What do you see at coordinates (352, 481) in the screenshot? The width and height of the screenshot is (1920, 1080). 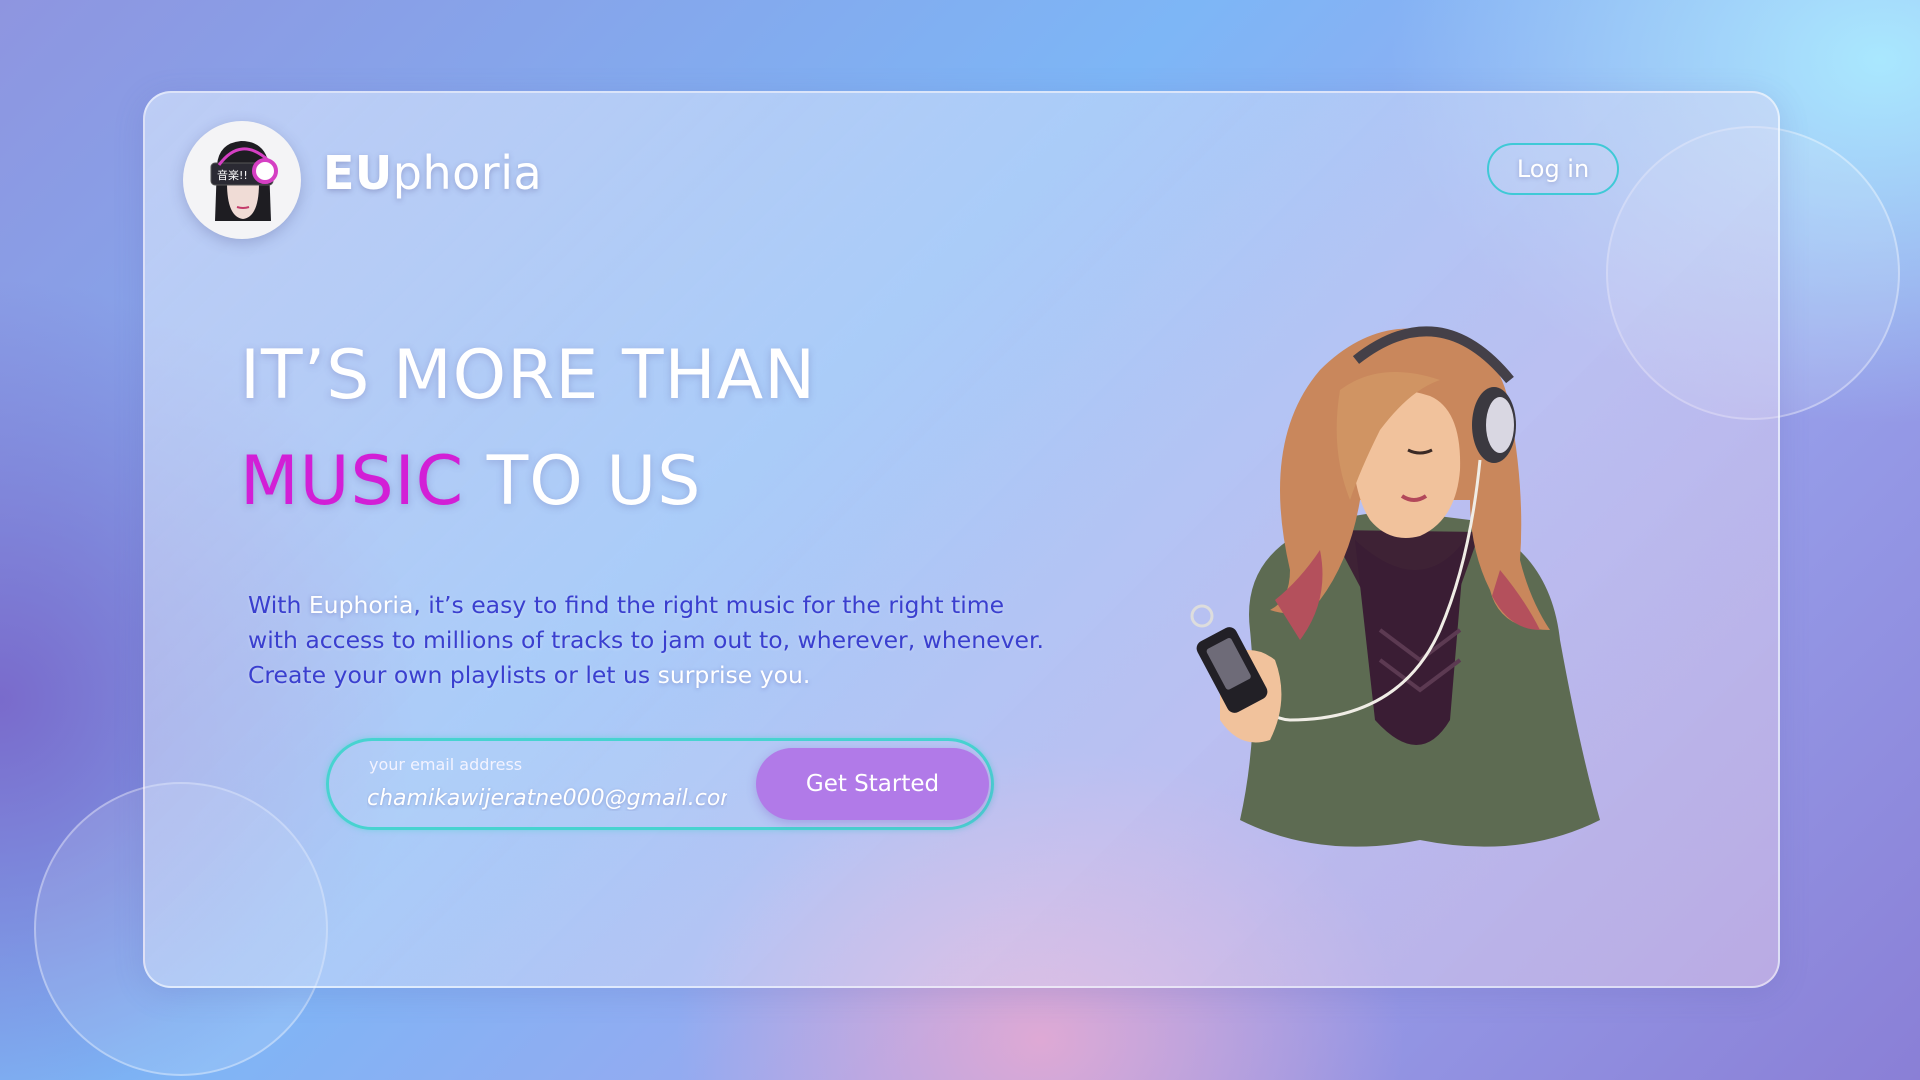 I see `headline-accent-word: MUSIC` at bounding box center [352, 481].